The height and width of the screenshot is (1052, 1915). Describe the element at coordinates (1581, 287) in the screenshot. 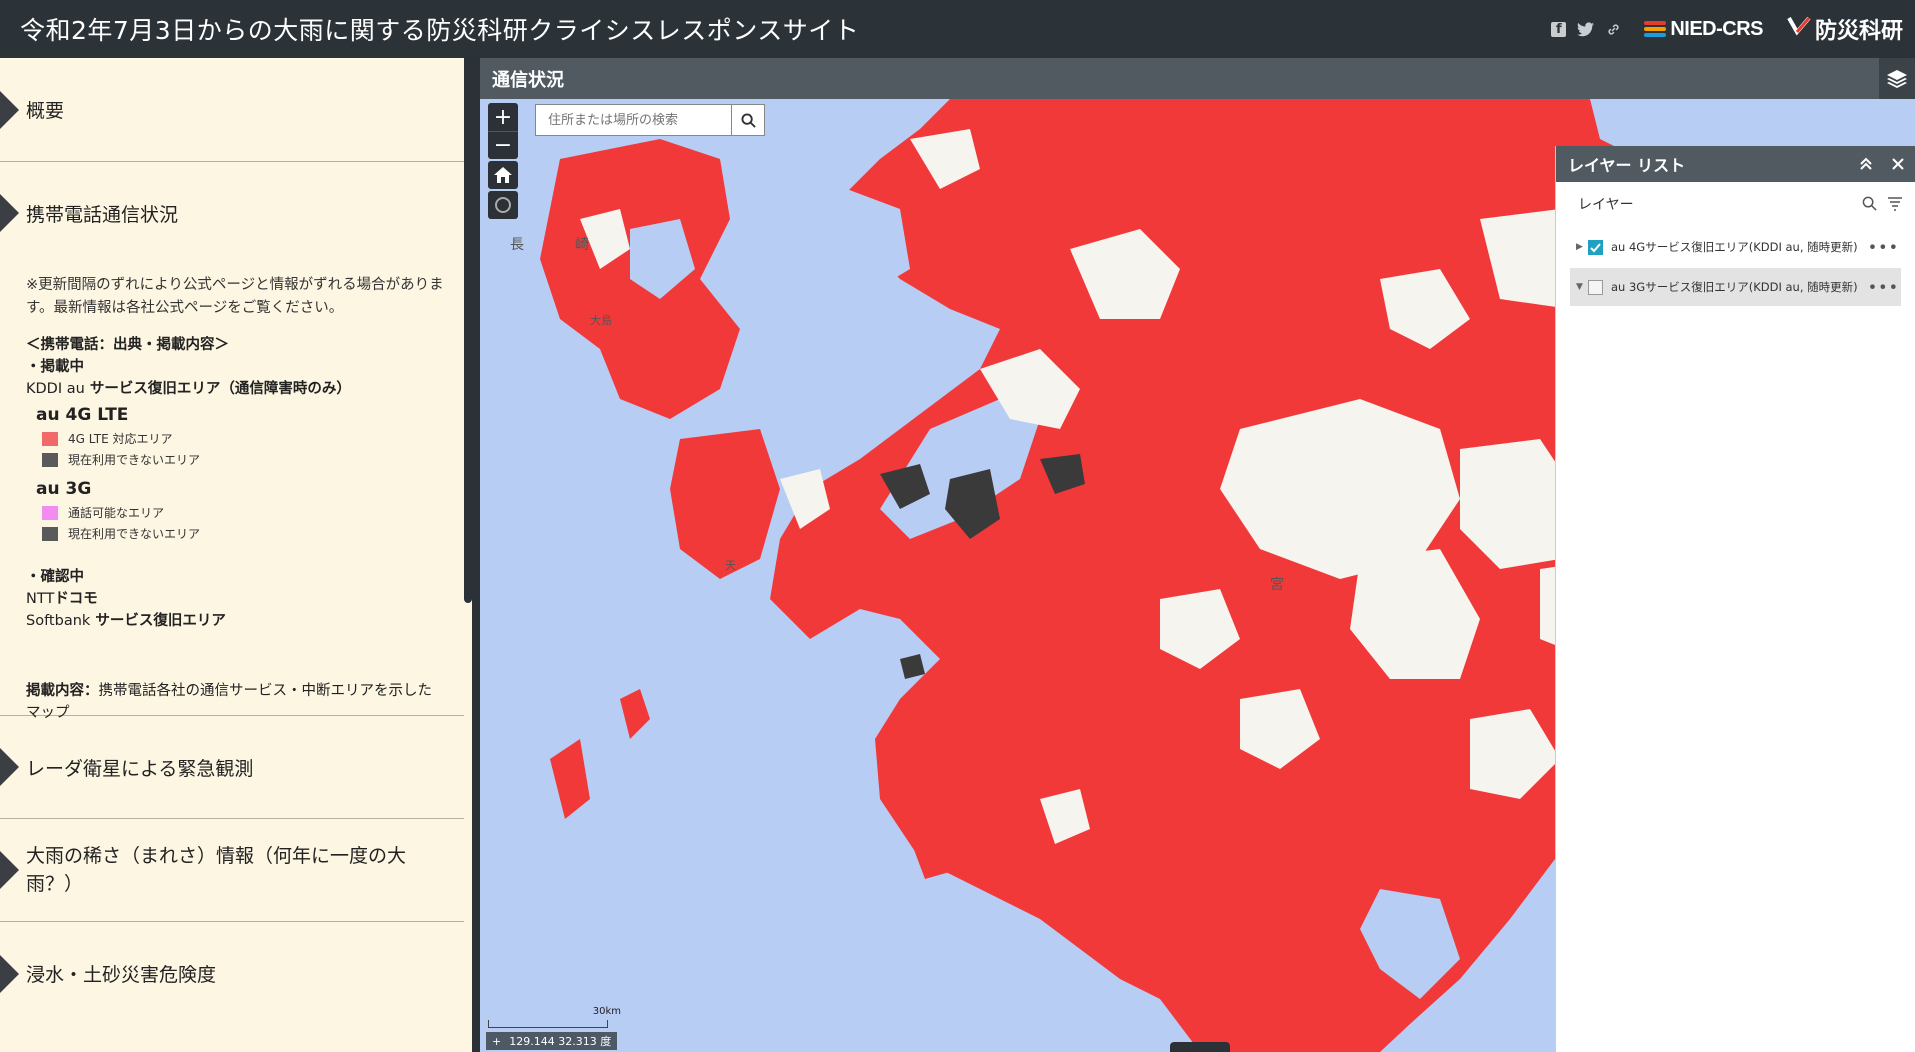

I see `caret-down-icon: ▼` at that location.